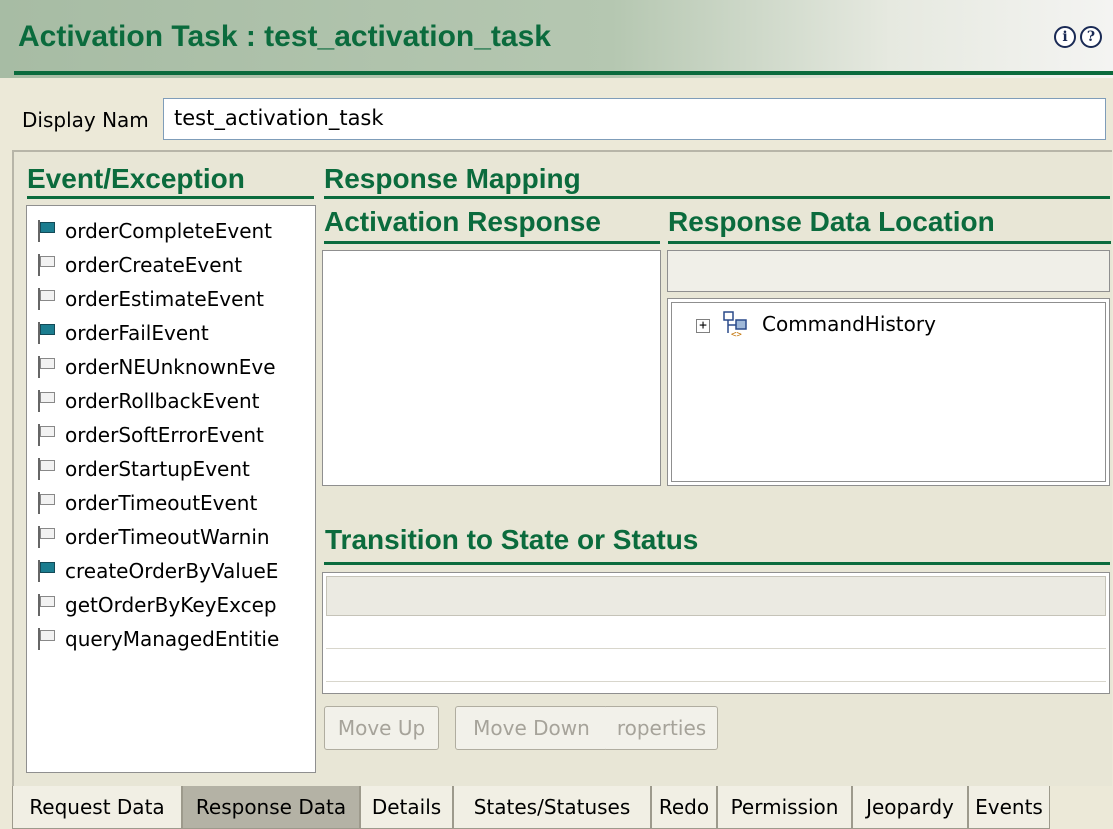 Image resolution: width=1113 pixels, height=829 pixels. What do you see at coordinates (1065, 37) in the screenshot?
I see `info-icon: i` at bounding box center [1065, 37].